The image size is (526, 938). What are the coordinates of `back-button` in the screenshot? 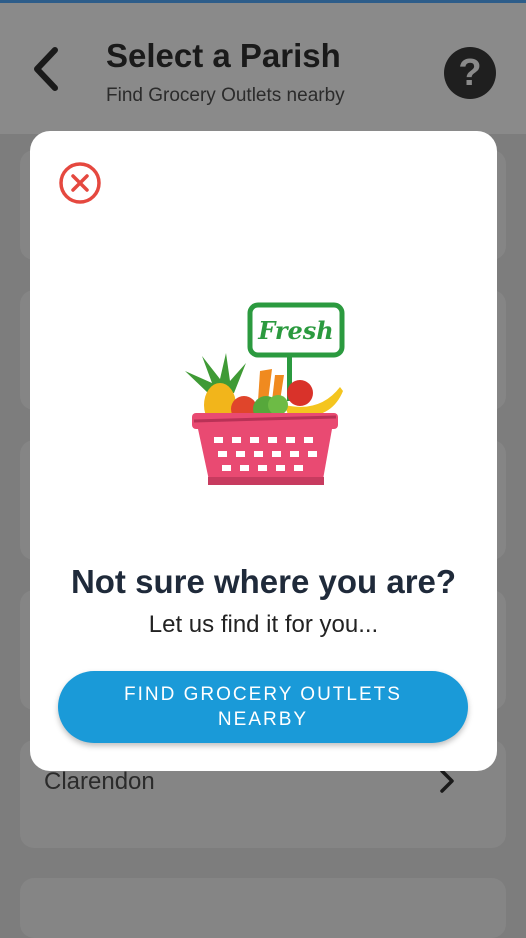 It's located at (46, 69).